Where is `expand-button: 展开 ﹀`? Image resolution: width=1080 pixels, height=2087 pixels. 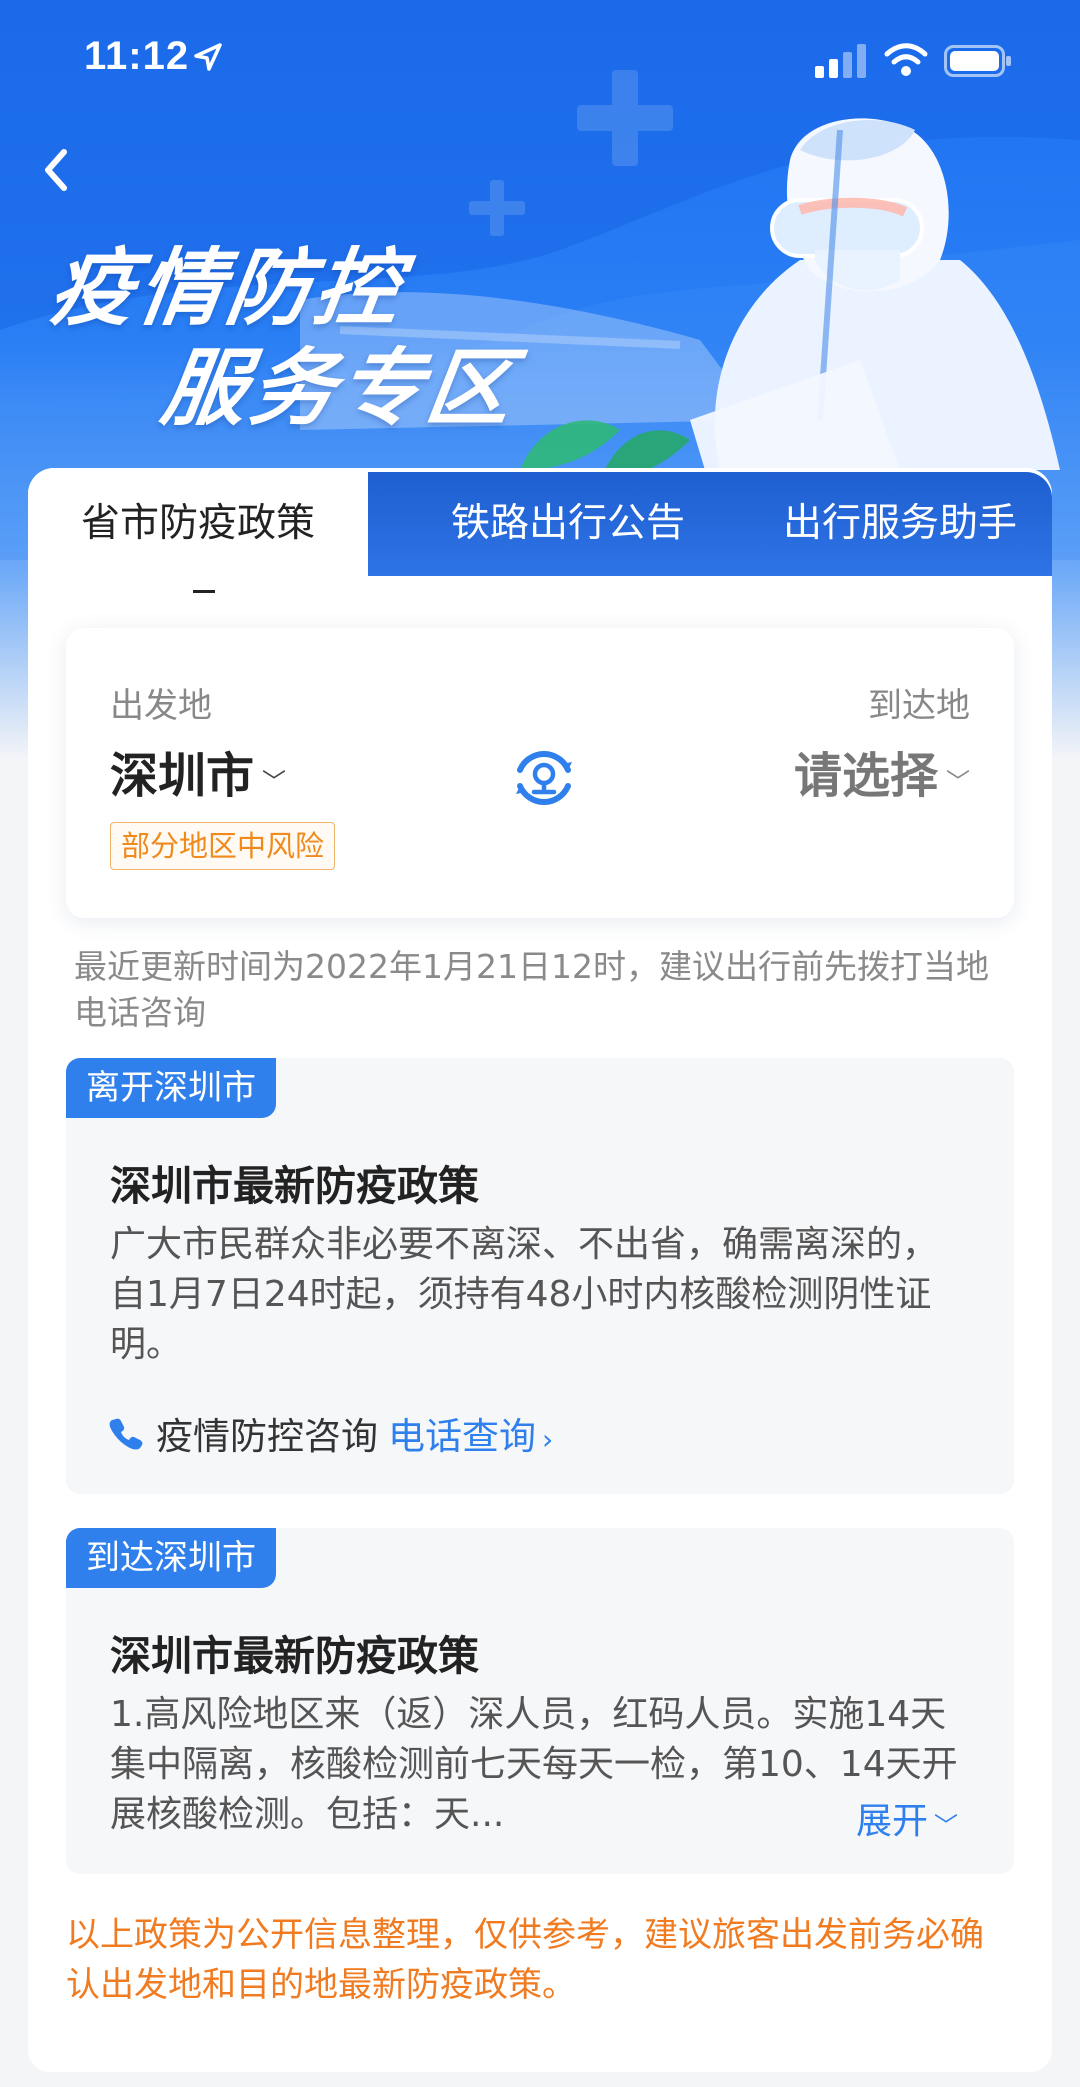
expand-button: 展开 ﹀ is located at coordinates (886, 1818).